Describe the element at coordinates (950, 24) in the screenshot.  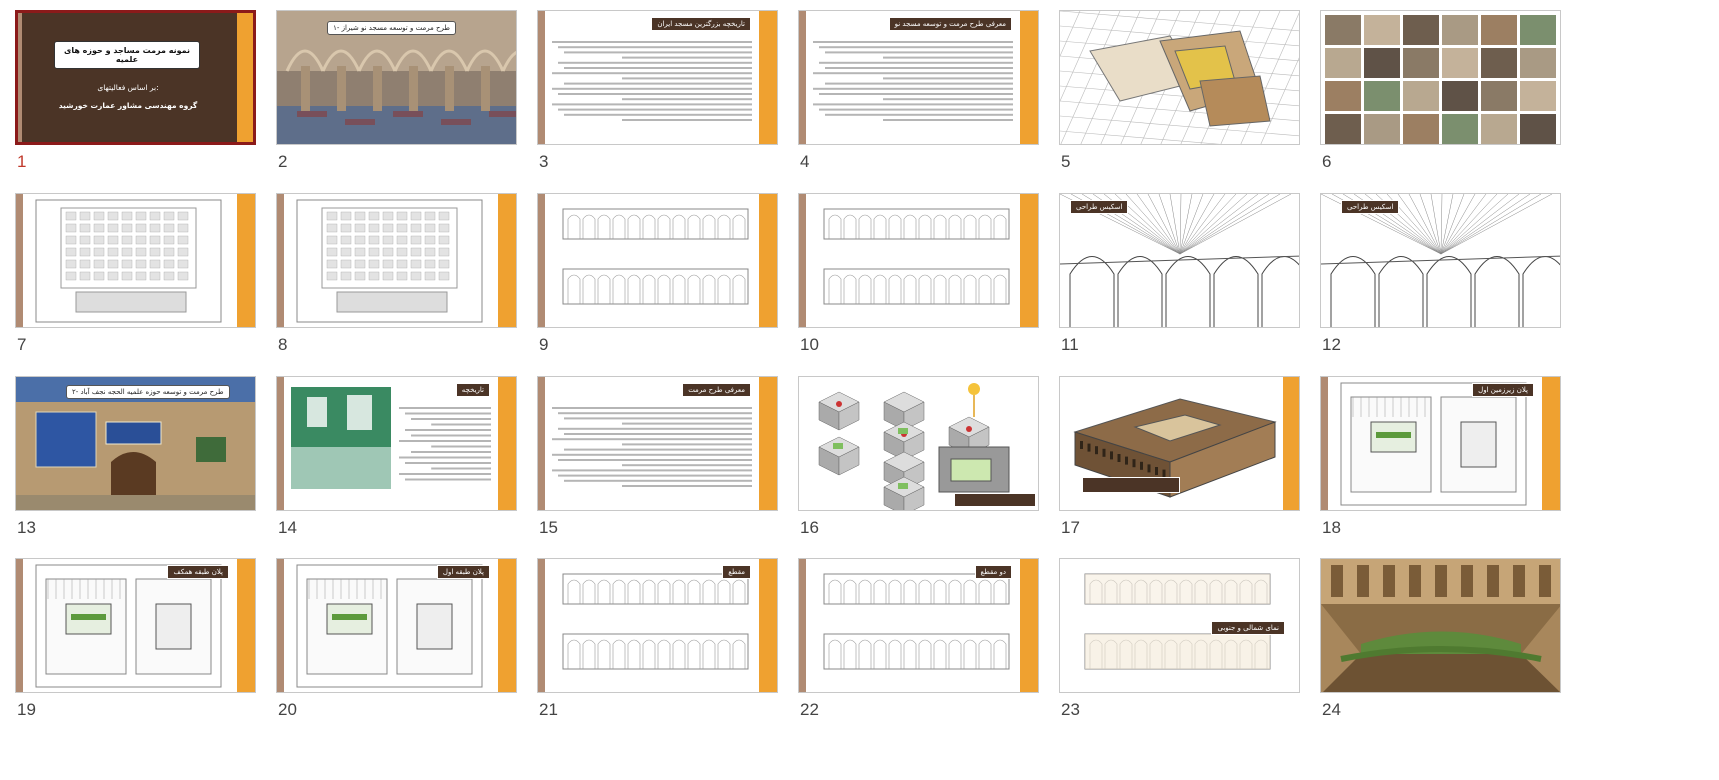
I see `slide-title-tag: معرفی طرح مرمت و توسعه مسجد نو` at that location.